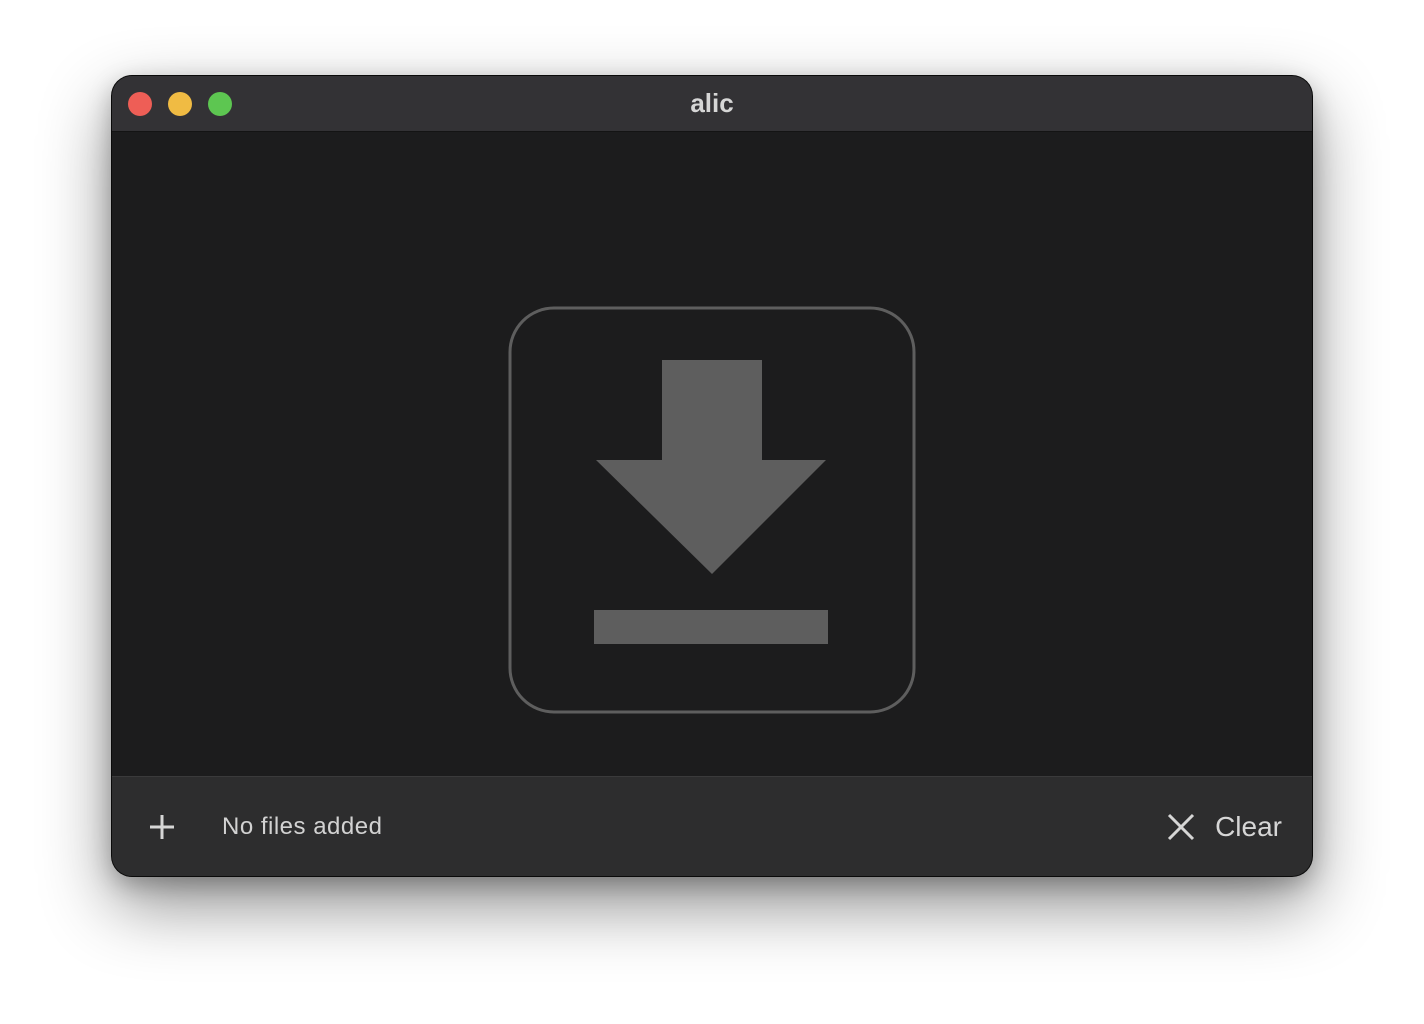 The image size is (1424, 1024). Describe the element at coordinates (712, 826) in the screenshot. I see `footer-bar: No files added Clear` at that location.